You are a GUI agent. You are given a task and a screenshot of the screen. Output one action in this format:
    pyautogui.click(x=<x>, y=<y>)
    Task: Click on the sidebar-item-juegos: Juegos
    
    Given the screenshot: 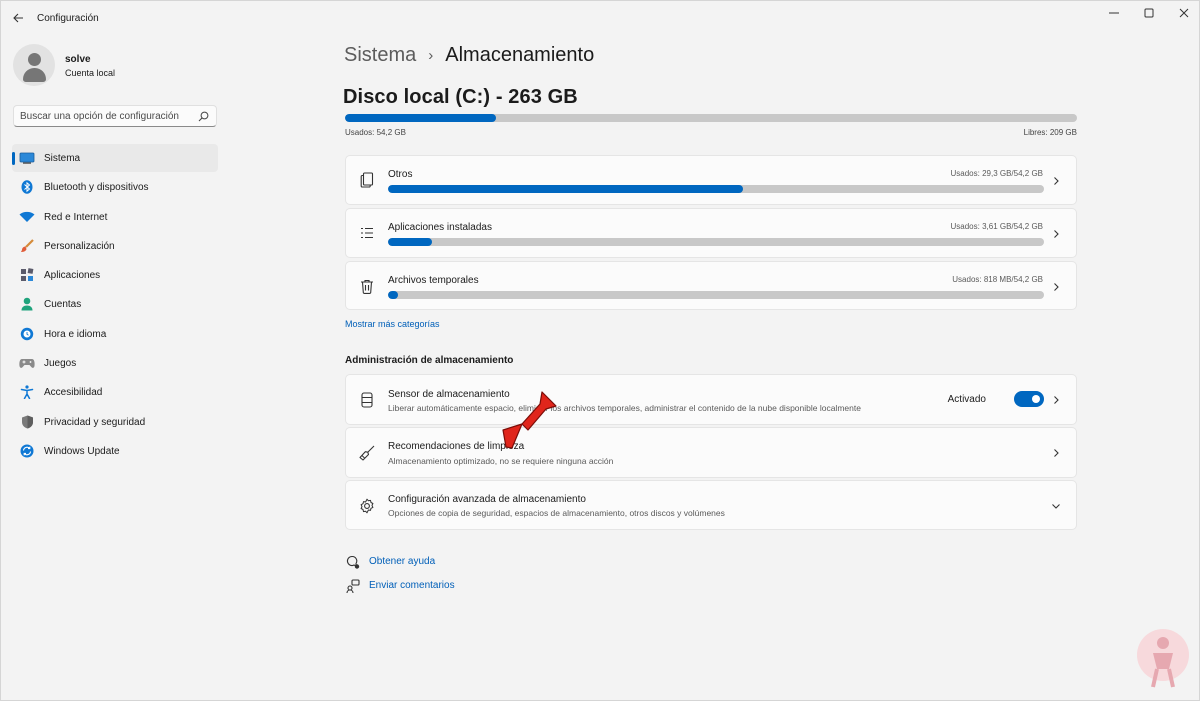 What is the action you would take?
    pyautogui.click(x=115, y=363)
    